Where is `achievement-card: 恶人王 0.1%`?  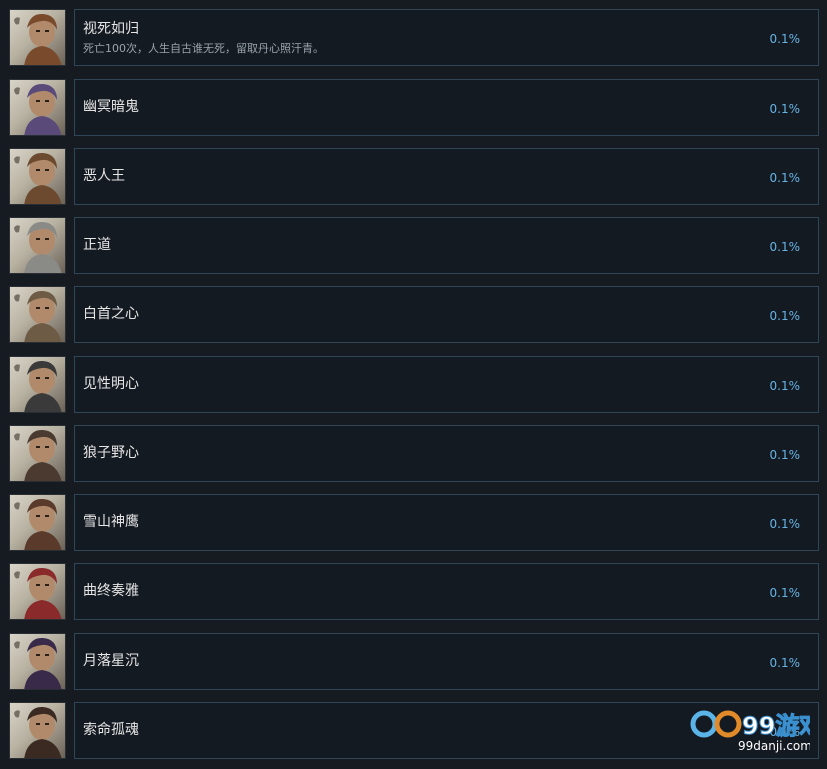
achievement-card: 恶人王 0.1% is located at coordinates (446, 176).